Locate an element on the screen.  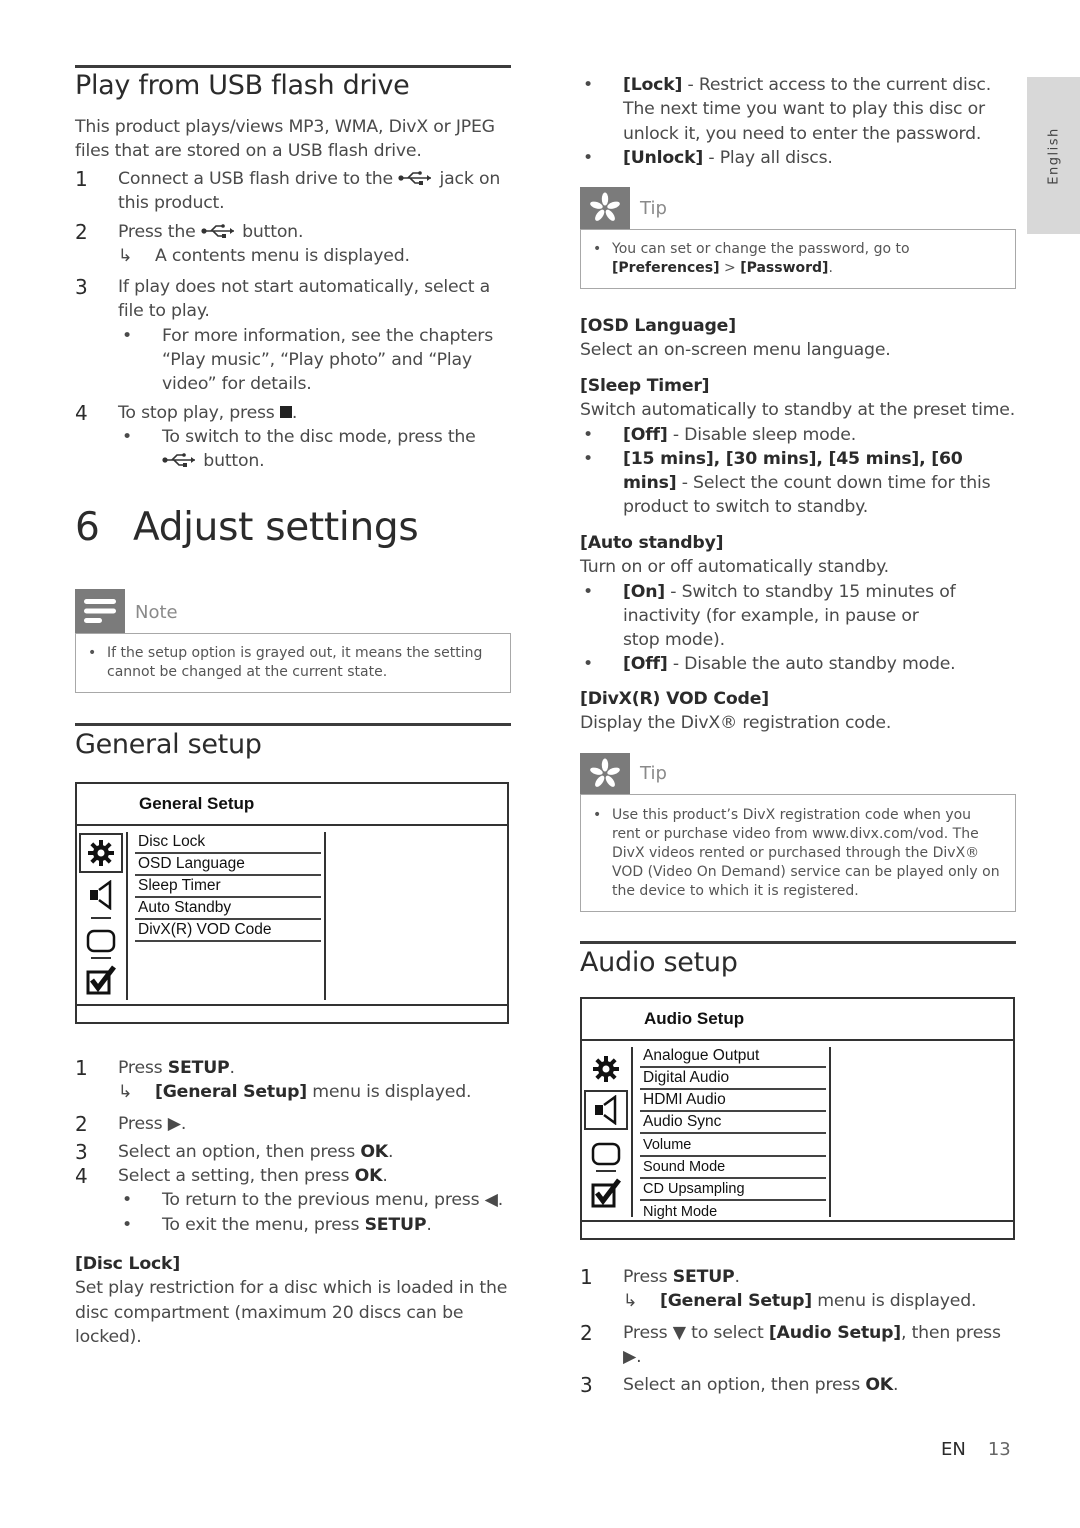
audio-step-1-result: ↳ [General Setup] menu is displayed. is located at coordinates (800, 1301).